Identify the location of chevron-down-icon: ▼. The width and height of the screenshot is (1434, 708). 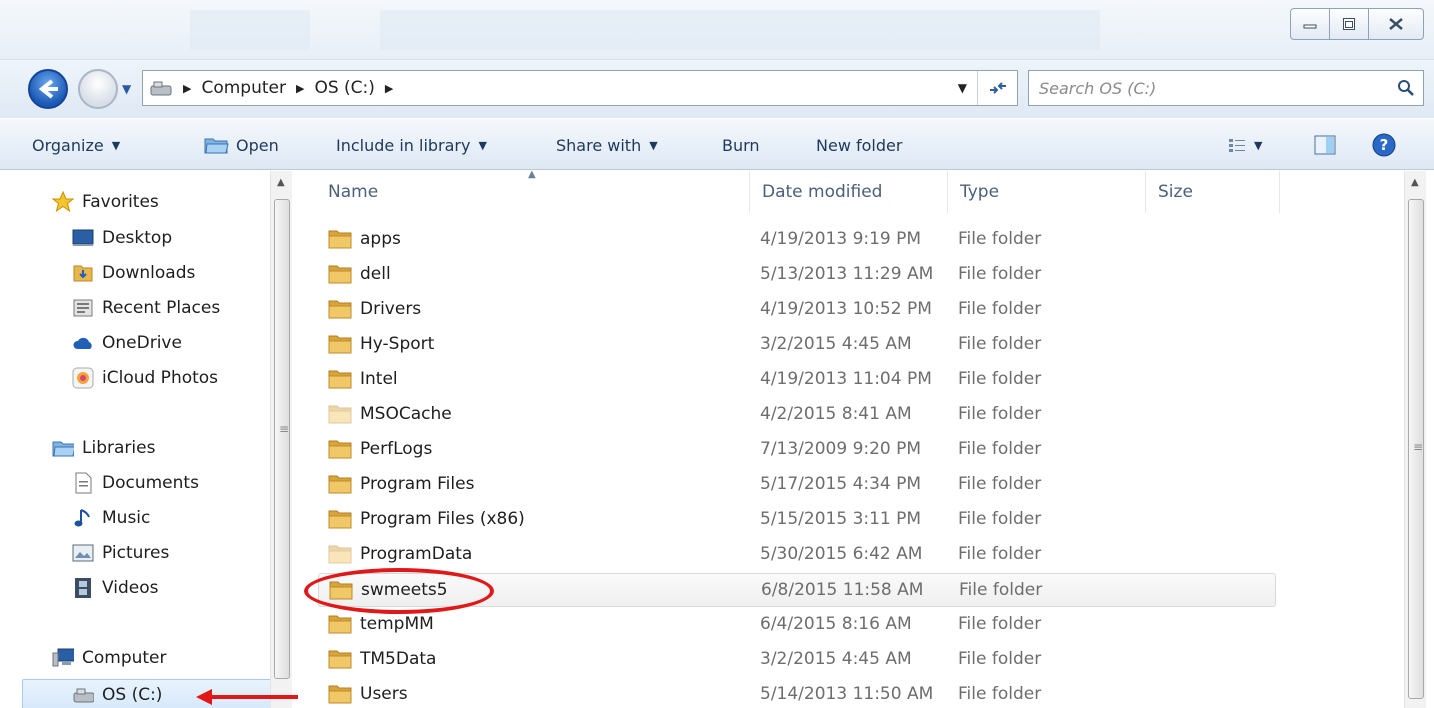
(482, 145).